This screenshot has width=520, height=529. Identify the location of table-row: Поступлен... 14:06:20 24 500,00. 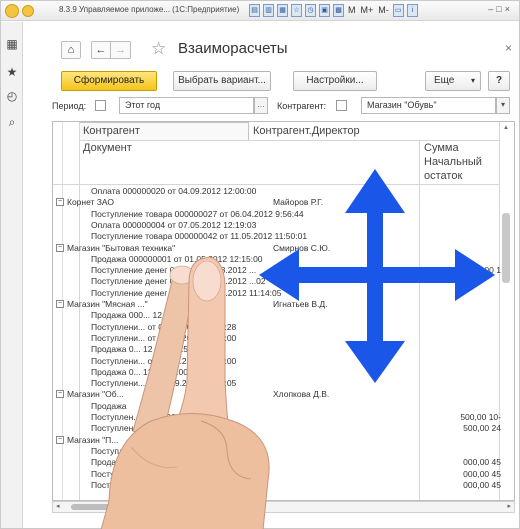
(277, 428).